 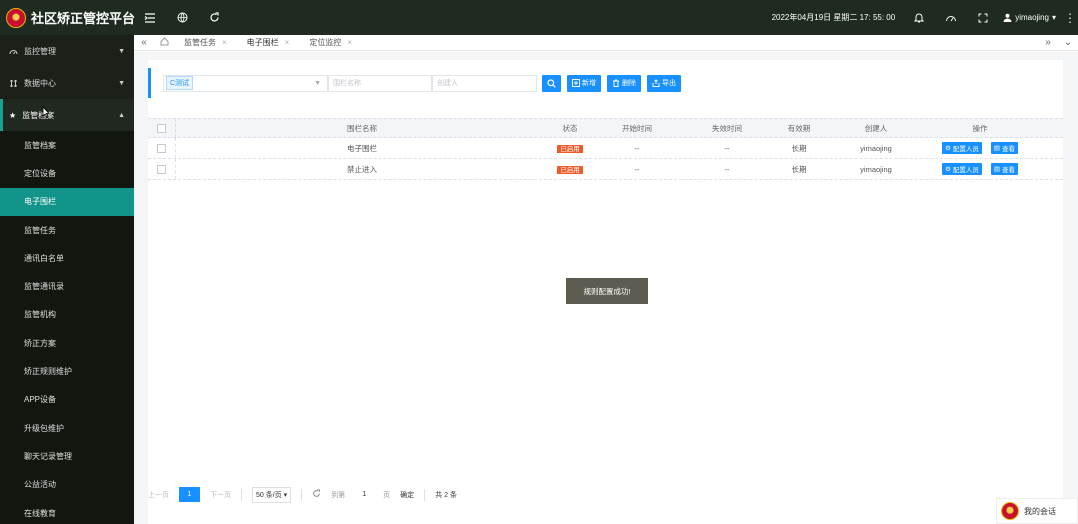 What do you see at coordinates (13, 51) in the screenshot?
I see `dashboard-icon` at bounding box center [13, 51].